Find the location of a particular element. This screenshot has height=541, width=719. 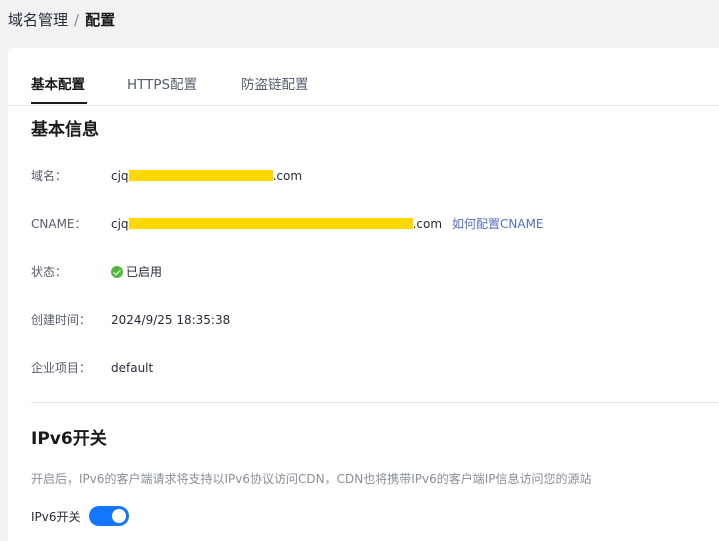

status-value: 已启用 is located at coordinates (136, 272).